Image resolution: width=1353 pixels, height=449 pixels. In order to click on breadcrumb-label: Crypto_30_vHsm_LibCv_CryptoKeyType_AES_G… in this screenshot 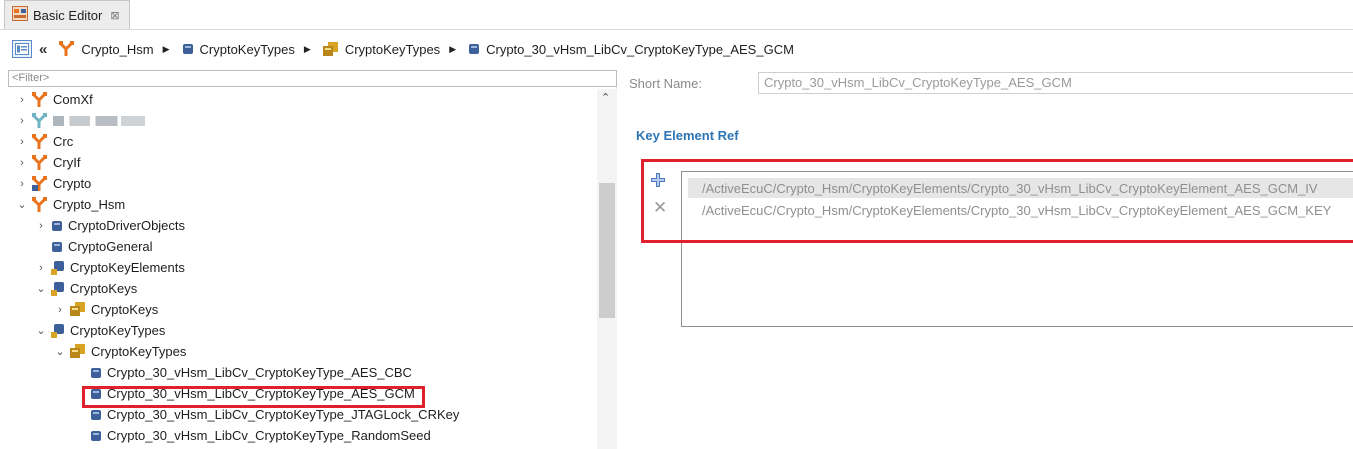, I will do `click(640, 49)`.